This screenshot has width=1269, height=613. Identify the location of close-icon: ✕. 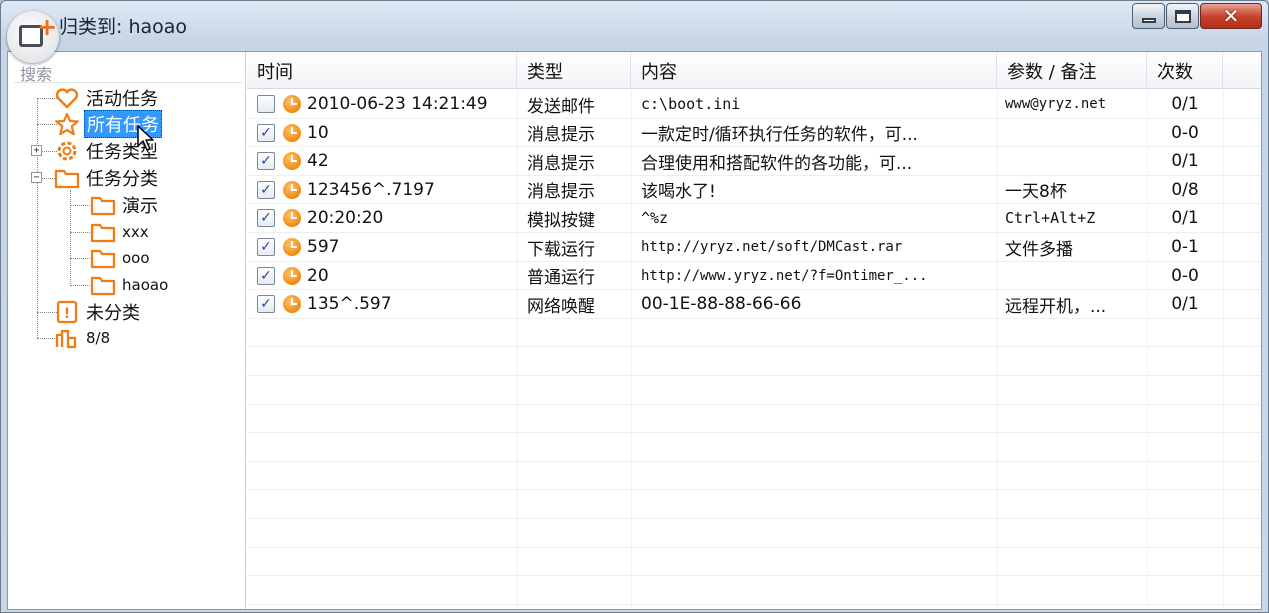
(1231, 16).